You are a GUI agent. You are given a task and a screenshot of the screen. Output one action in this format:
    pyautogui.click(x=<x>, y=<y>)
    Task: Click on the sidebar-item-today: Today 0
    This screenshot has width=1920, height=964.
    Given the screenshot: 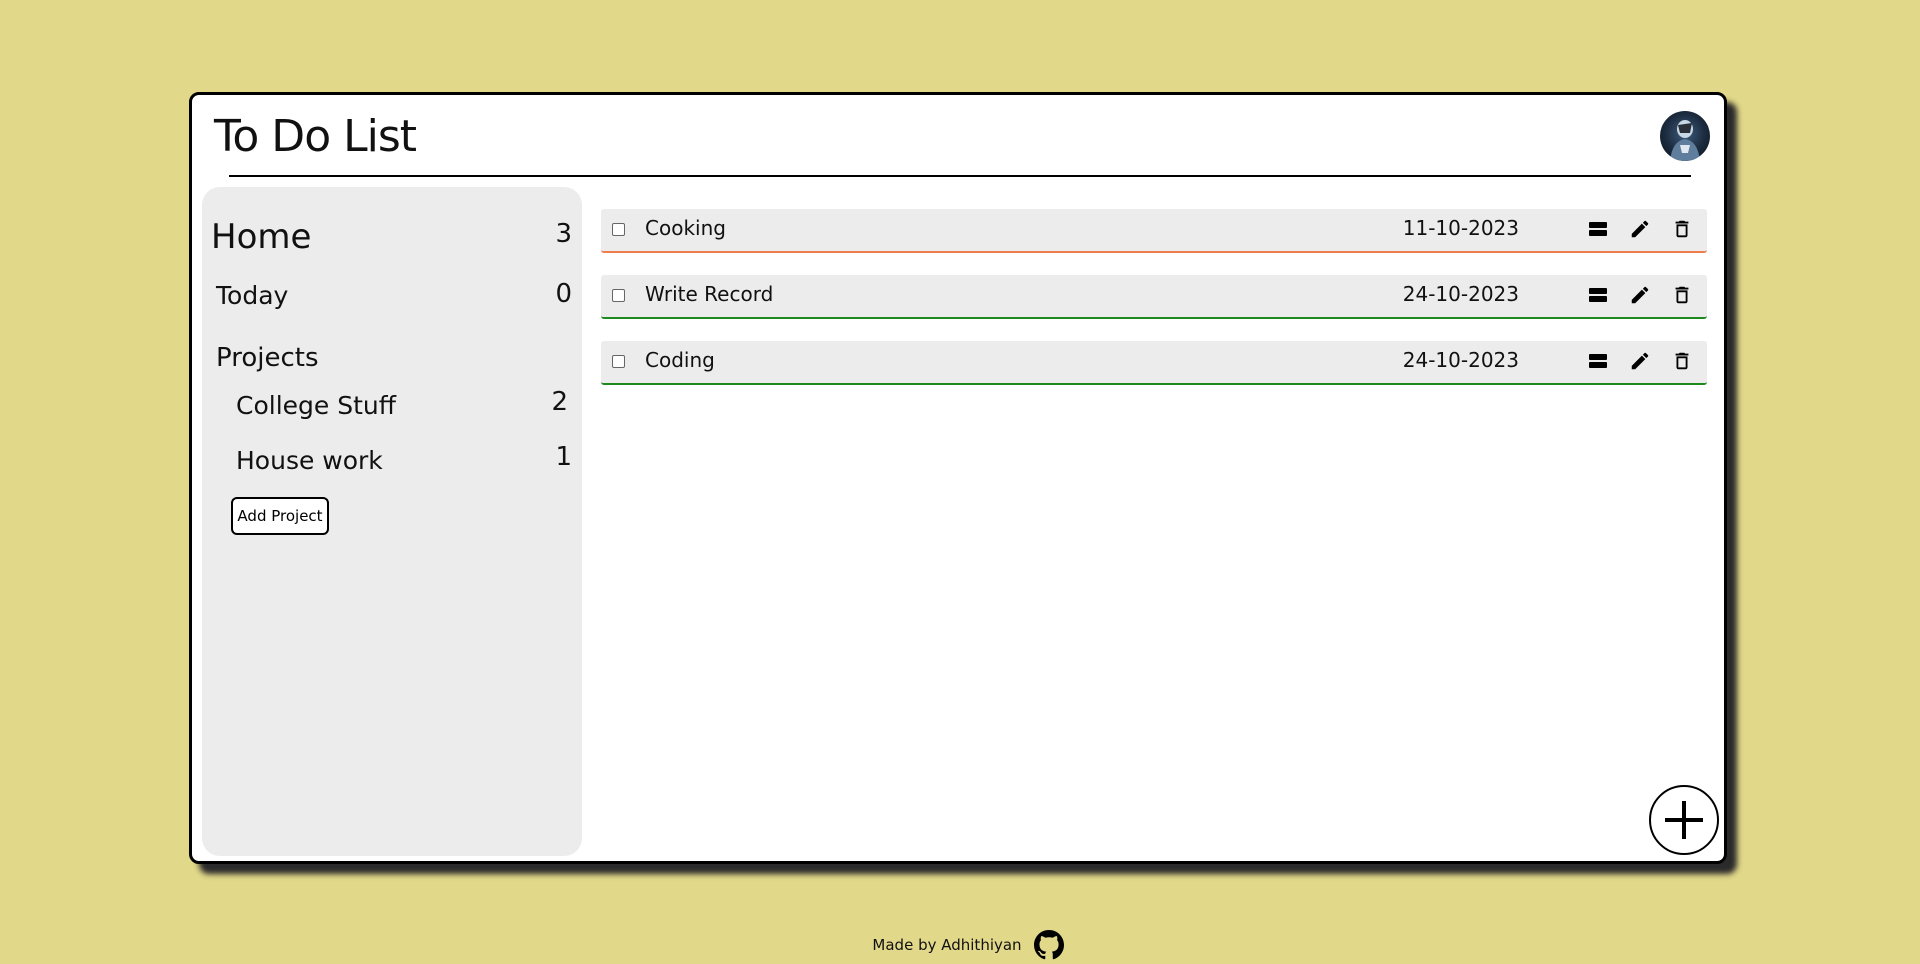 What is the action you would take?
    pyautogui.click(x=387, y=298)
    